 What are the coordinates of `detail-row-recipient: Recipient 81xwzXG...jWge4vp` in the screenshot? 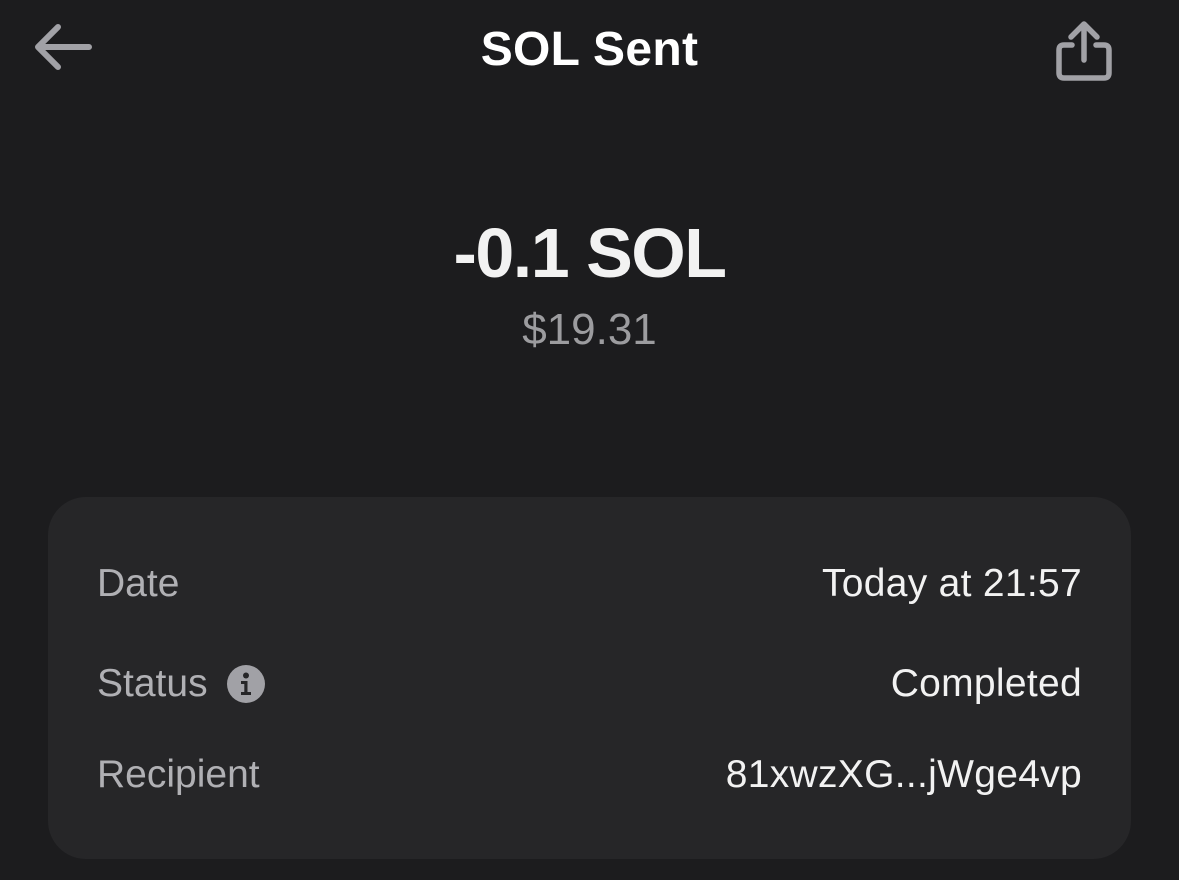 It's located at (589, 775).